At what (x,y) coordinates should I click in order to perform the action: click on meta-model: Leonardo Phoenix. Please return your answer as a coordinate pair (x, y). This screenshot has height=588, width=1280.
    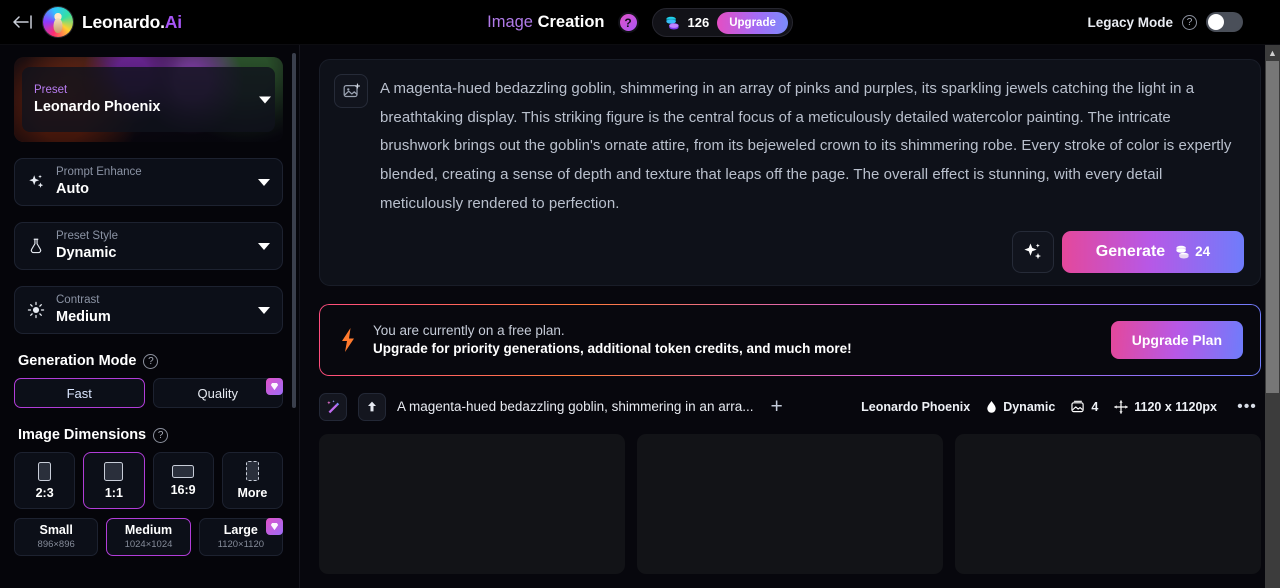
    Looking at the image, I should click on (916, 406).